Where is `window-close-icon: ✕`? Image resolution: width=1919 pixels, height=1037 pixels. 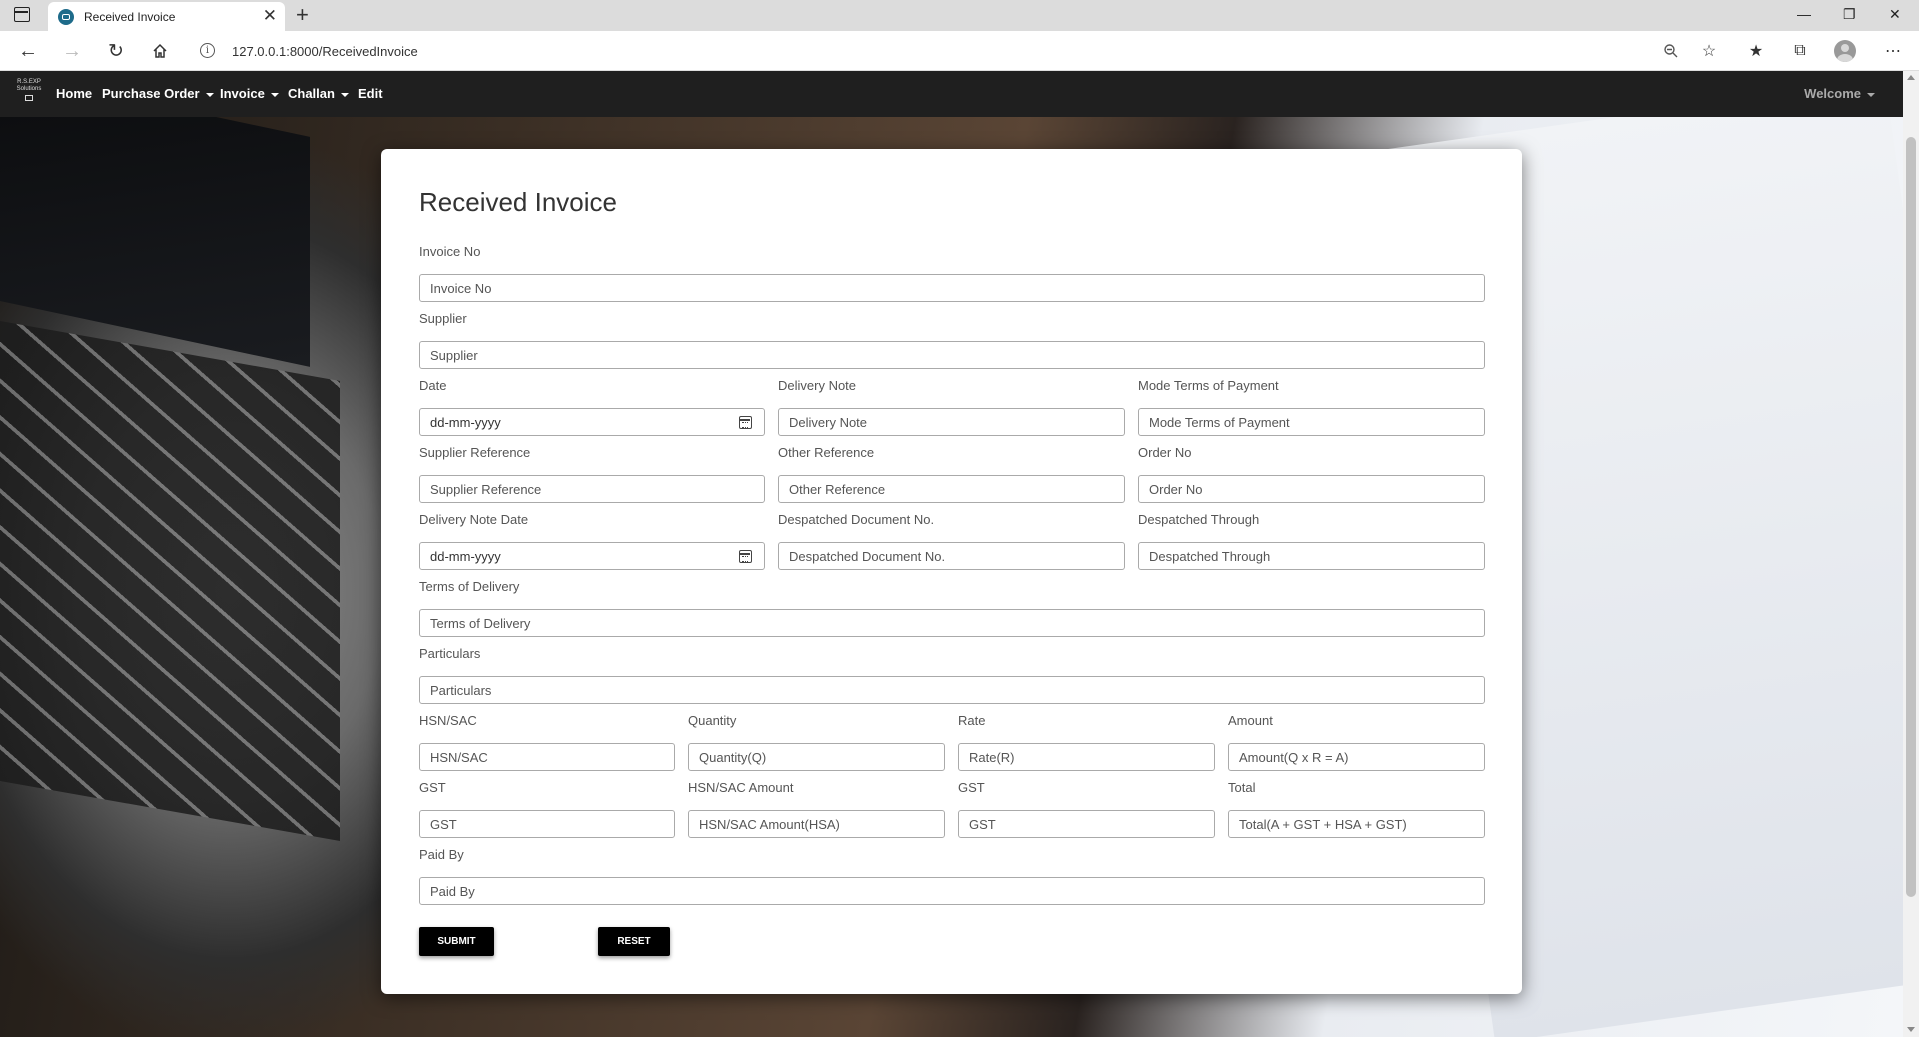 window-close-icon: ✕ is located at coordinates (1895, 14).